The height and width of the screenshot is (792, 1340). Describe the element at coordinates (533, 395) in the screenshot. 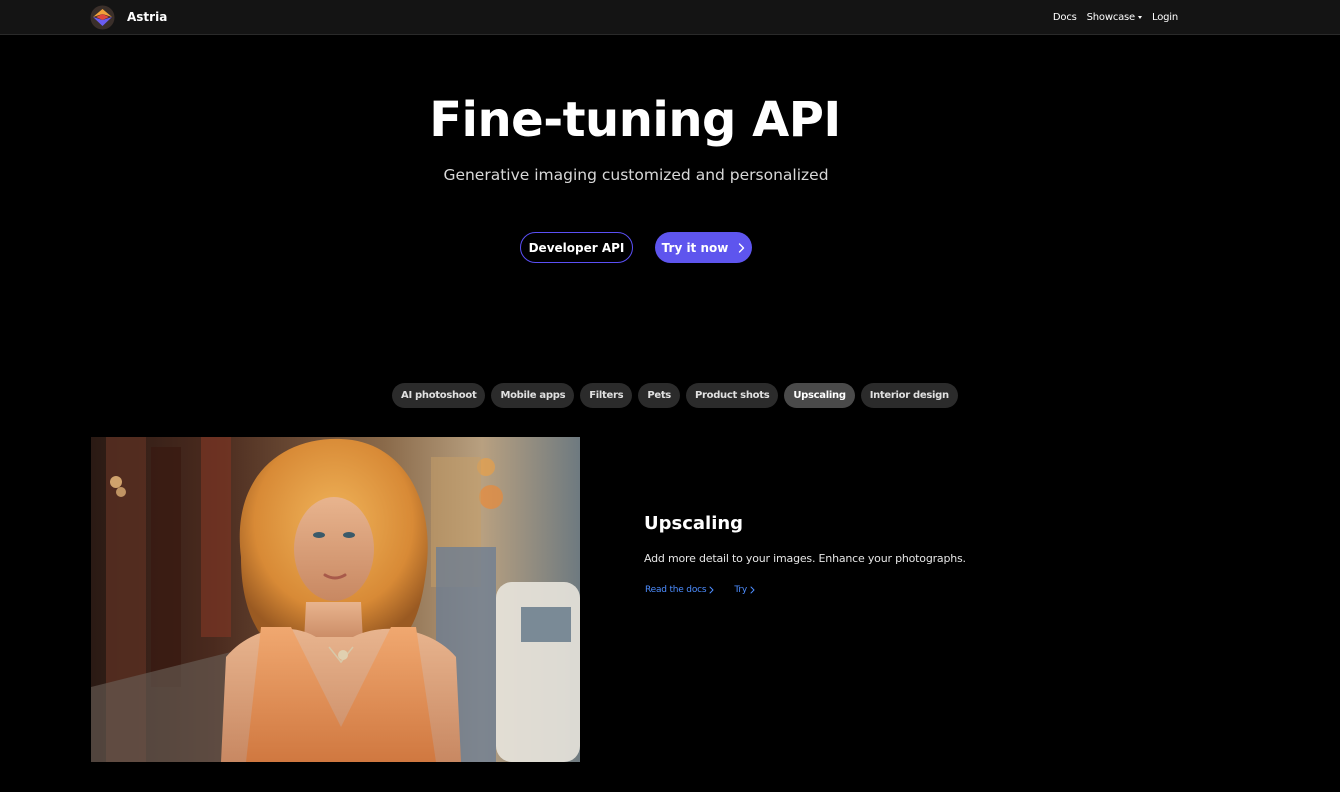

I see `tab-mobile-apps: Mobile apps` at that location.